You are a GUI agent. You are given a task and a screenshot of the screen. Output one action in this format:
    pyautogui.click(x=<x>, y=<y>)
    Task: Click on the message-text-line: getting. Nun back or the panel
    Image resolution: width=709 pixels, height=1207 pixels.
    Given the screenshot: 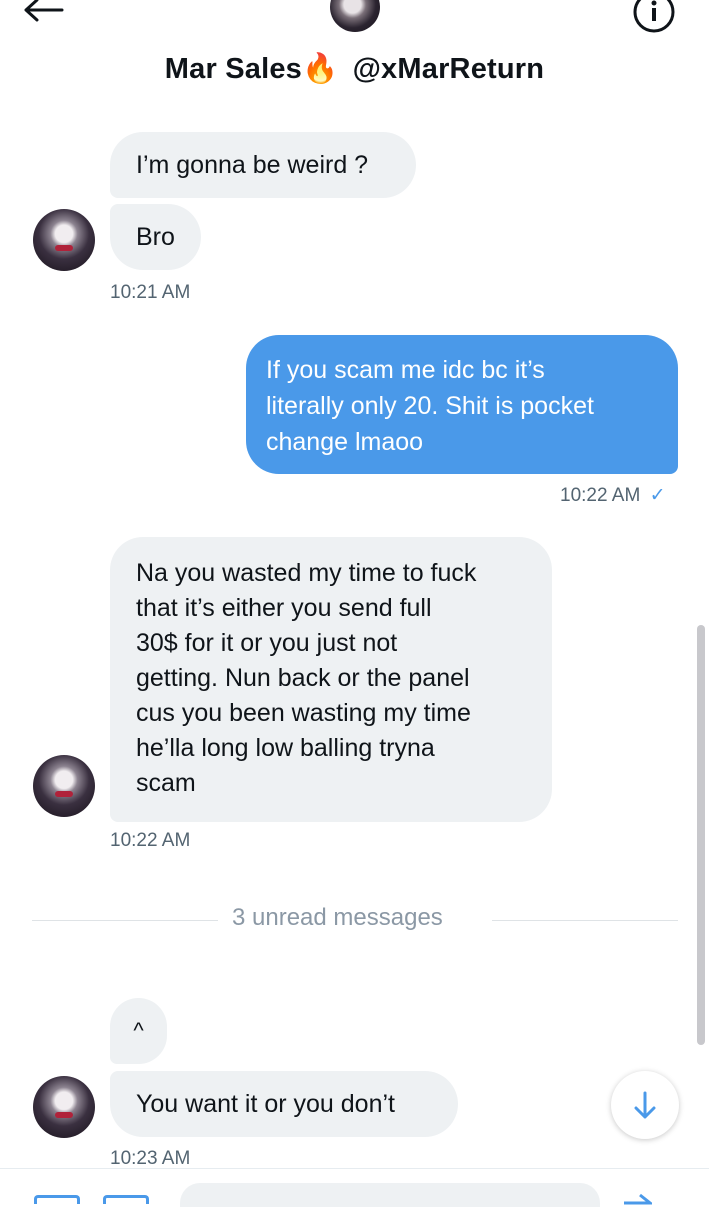 What is the action you would take?
    pyautogui.click(x=303, y=678)
    